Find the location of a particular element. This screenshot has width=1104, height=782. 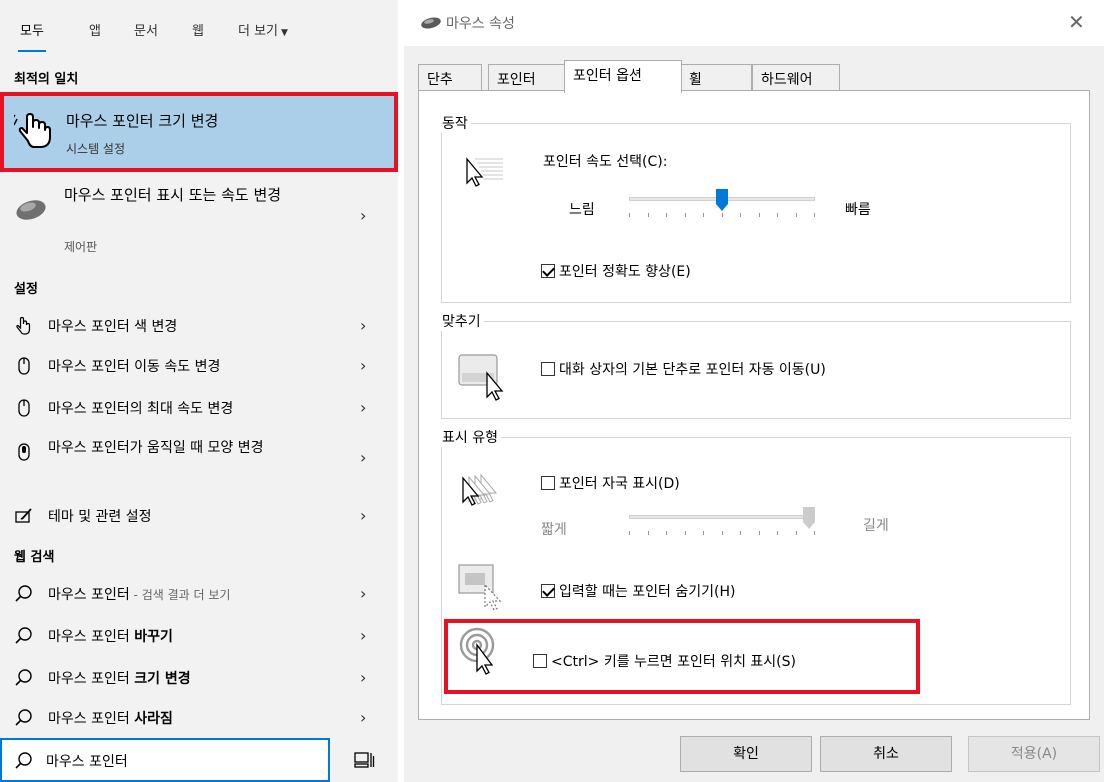

hide-while-typing-checkbox: 입력할 때는 포인터 숨기기(H) is located at coordinates (638, 591).